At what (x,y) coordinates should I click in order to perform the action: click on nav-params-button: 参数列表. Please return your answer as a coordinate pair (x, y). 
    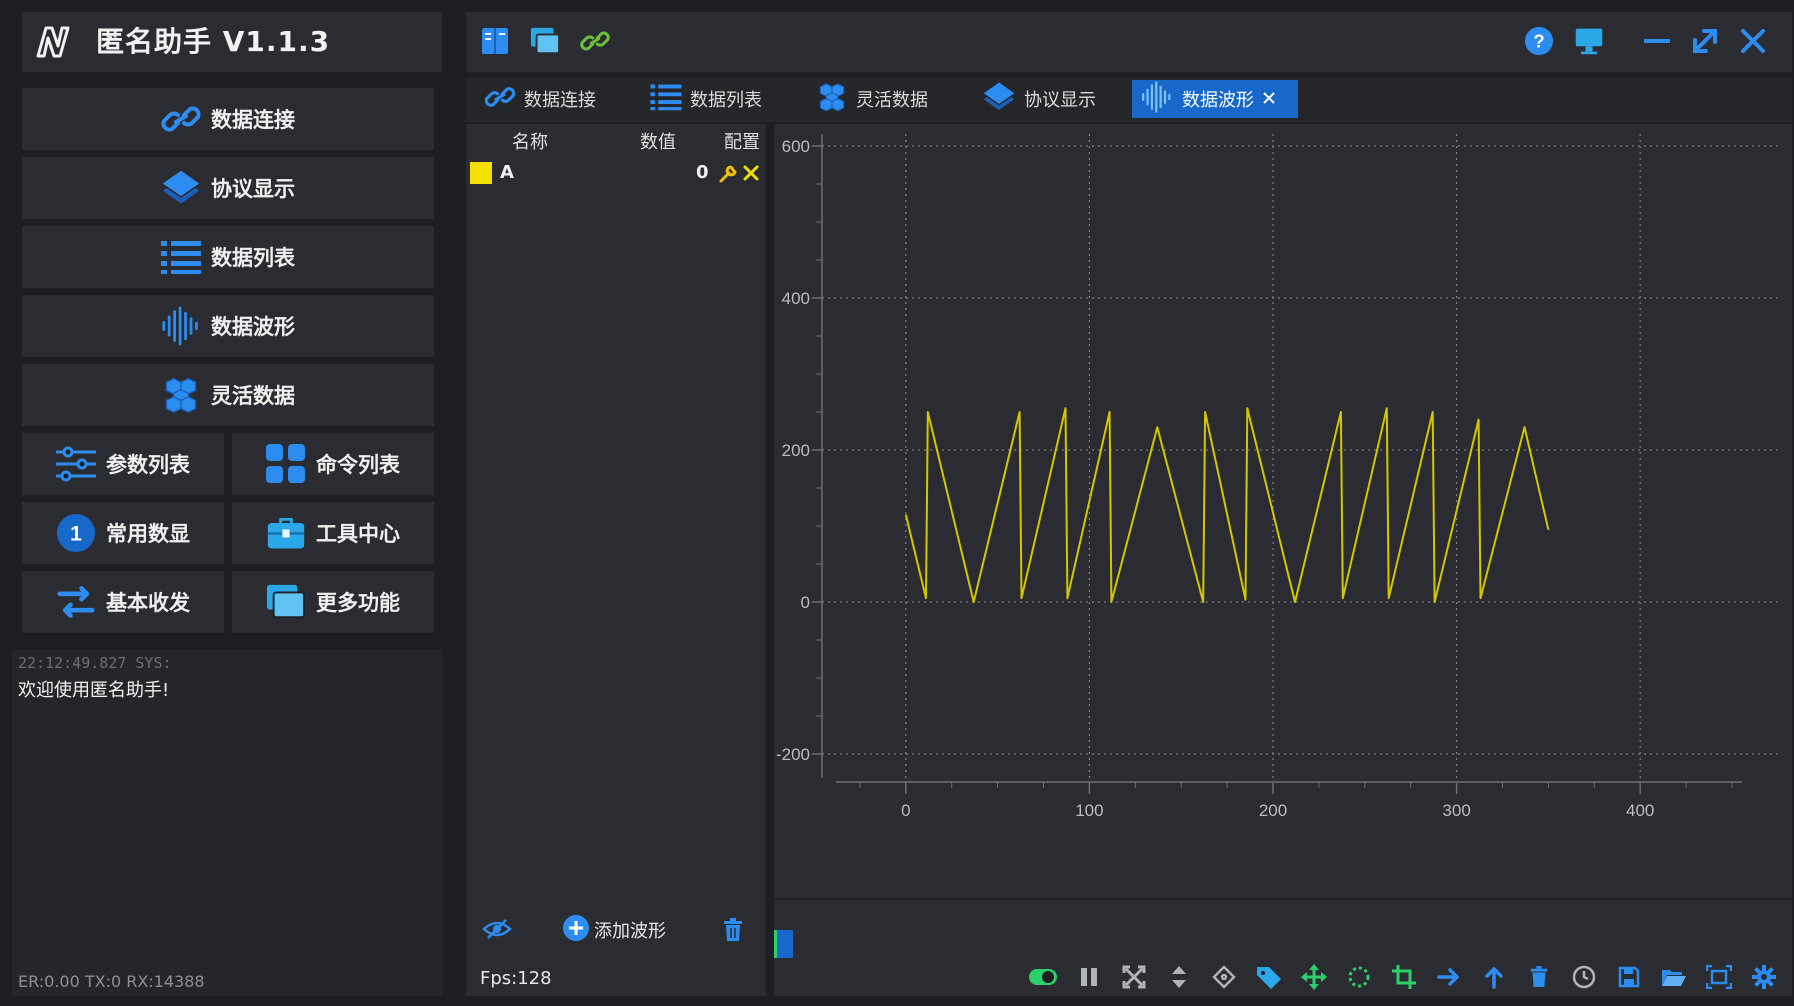
    Looking at the image, I should click on (123, 464).